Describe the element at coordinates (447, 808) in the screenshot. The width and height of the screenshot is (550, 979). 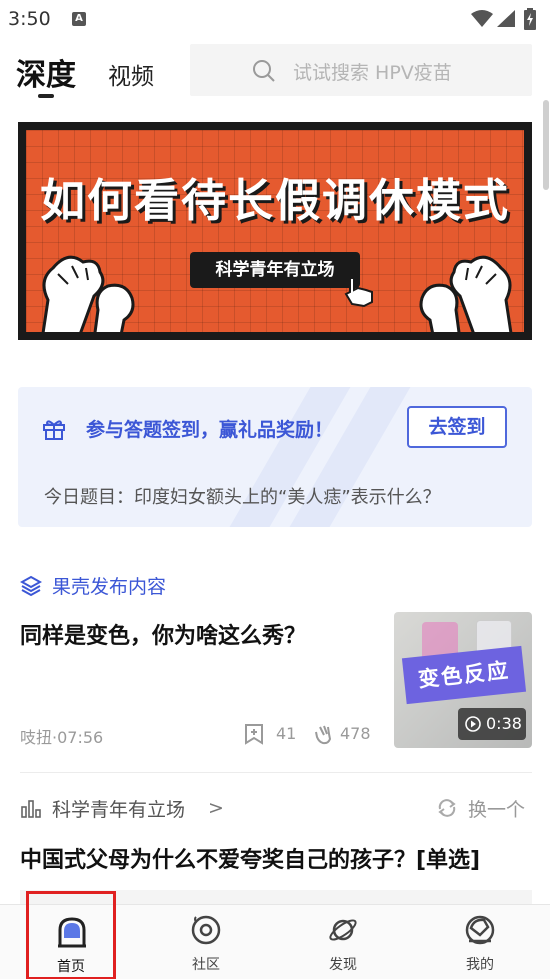
I see `refresh-icon` at that location.